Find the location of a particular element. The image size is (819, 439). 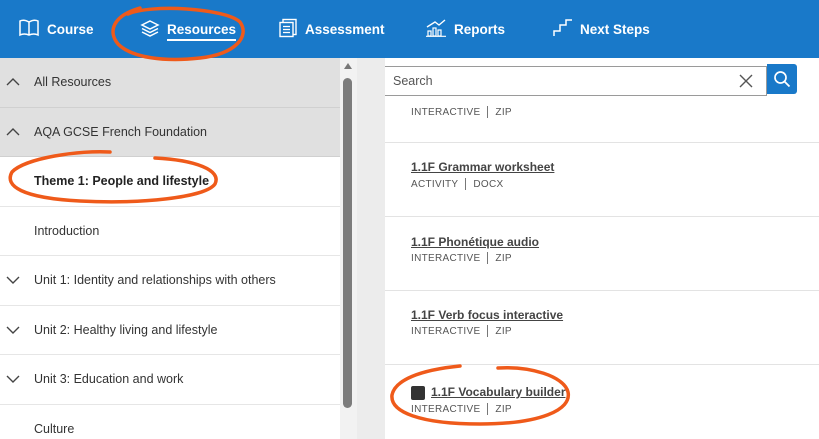

sidebar-item-unit-3: Unit 3: Education and work is located at coordinates (170, 380).